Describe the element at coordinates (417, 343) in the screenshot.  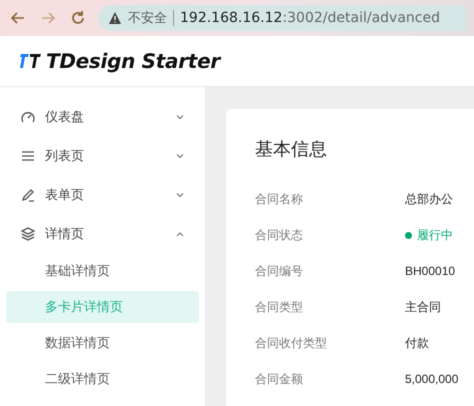
I see `field-value: 付款` at that location.